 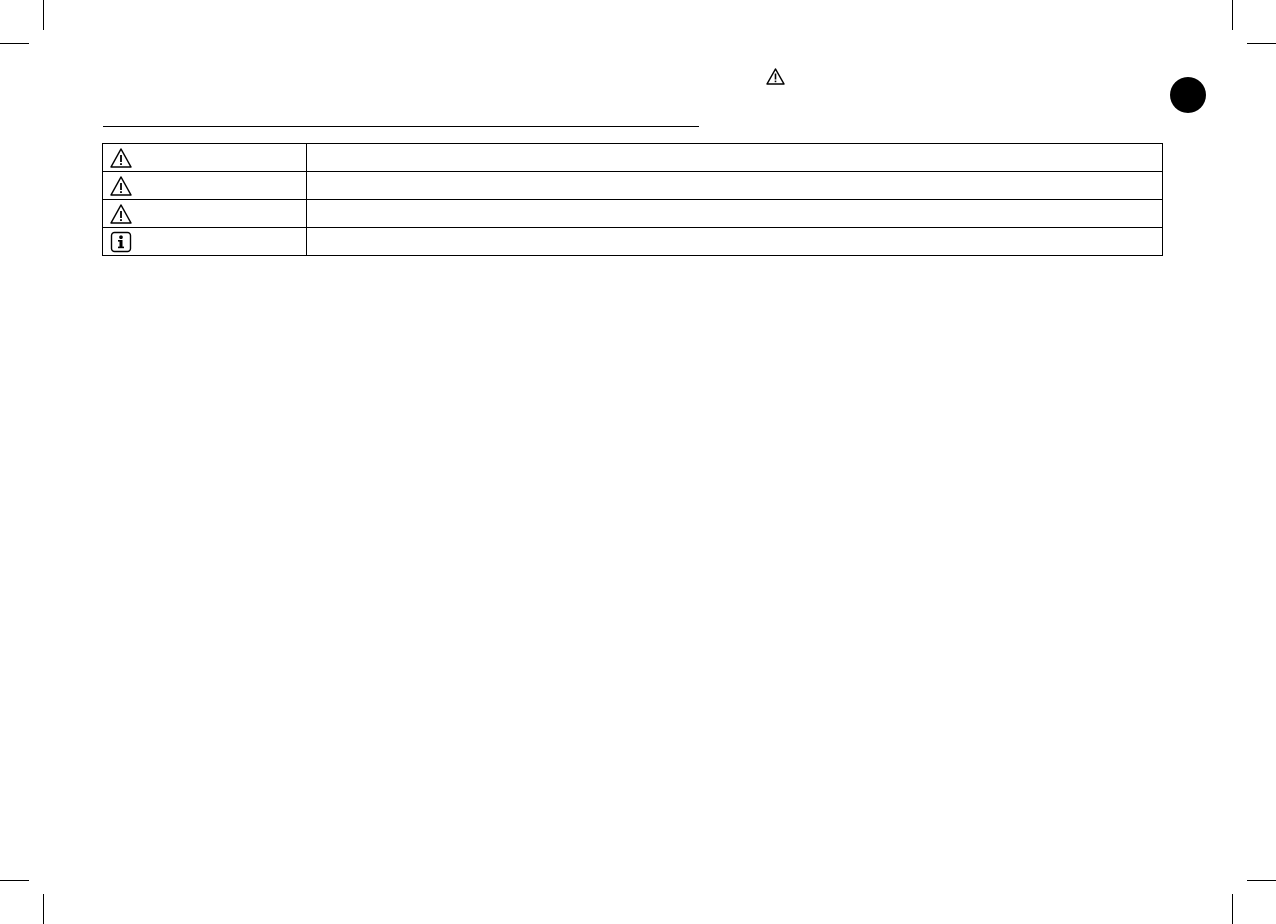 I want to click on symbol-legend-table, so click(x=632, y=199).